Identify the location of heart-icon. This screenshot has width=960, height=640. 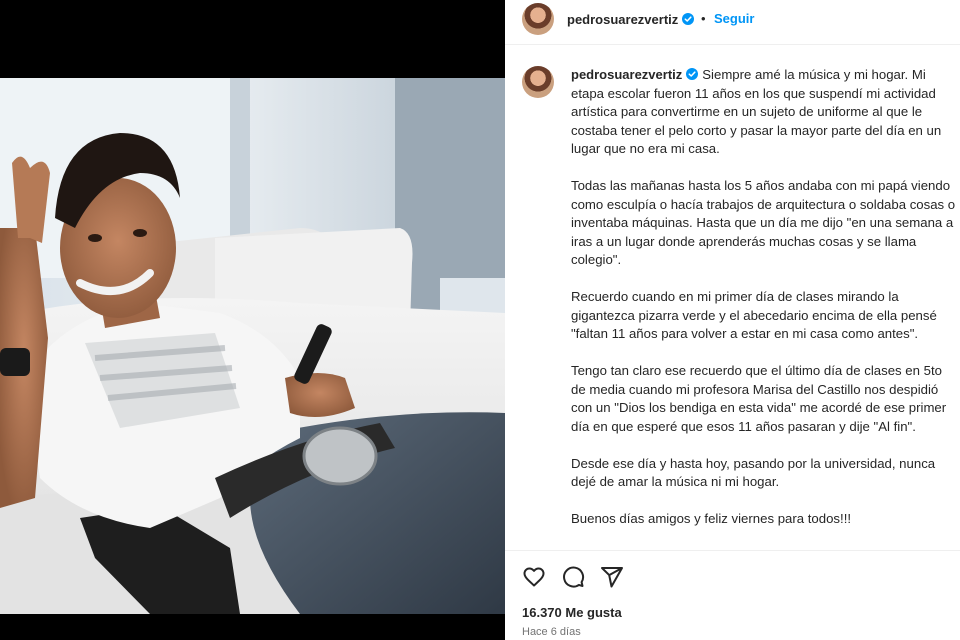
(534, 577).